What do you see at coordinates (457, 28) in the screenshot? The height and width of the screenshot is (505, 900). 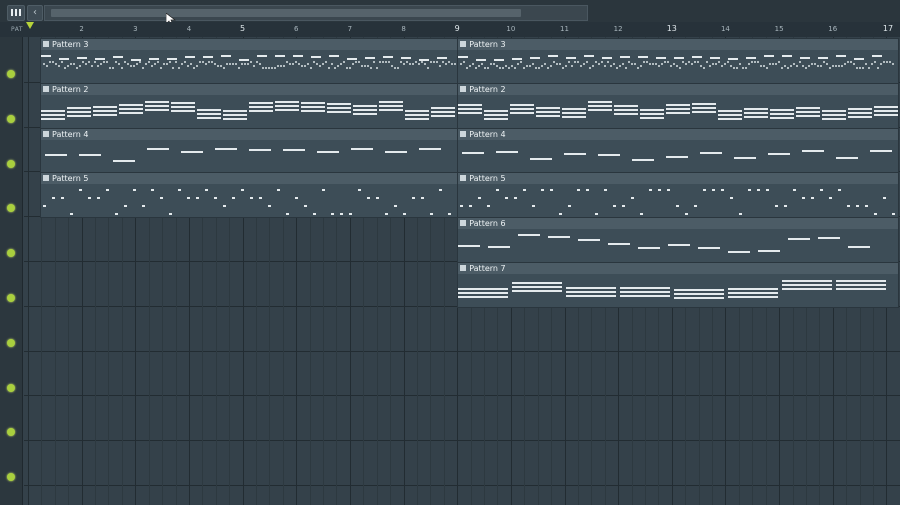 I see `ruler-bar-number: 9` at bounding box center [457, 28].